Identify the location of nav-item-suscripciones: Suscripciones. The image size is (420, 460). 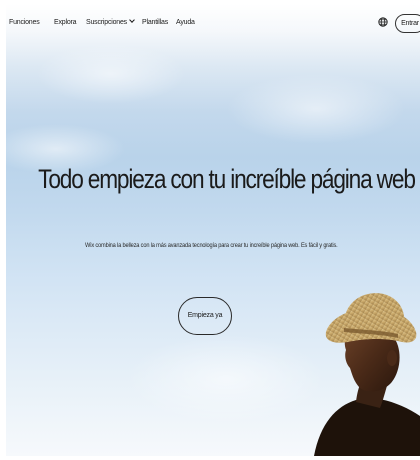
(110, 21).